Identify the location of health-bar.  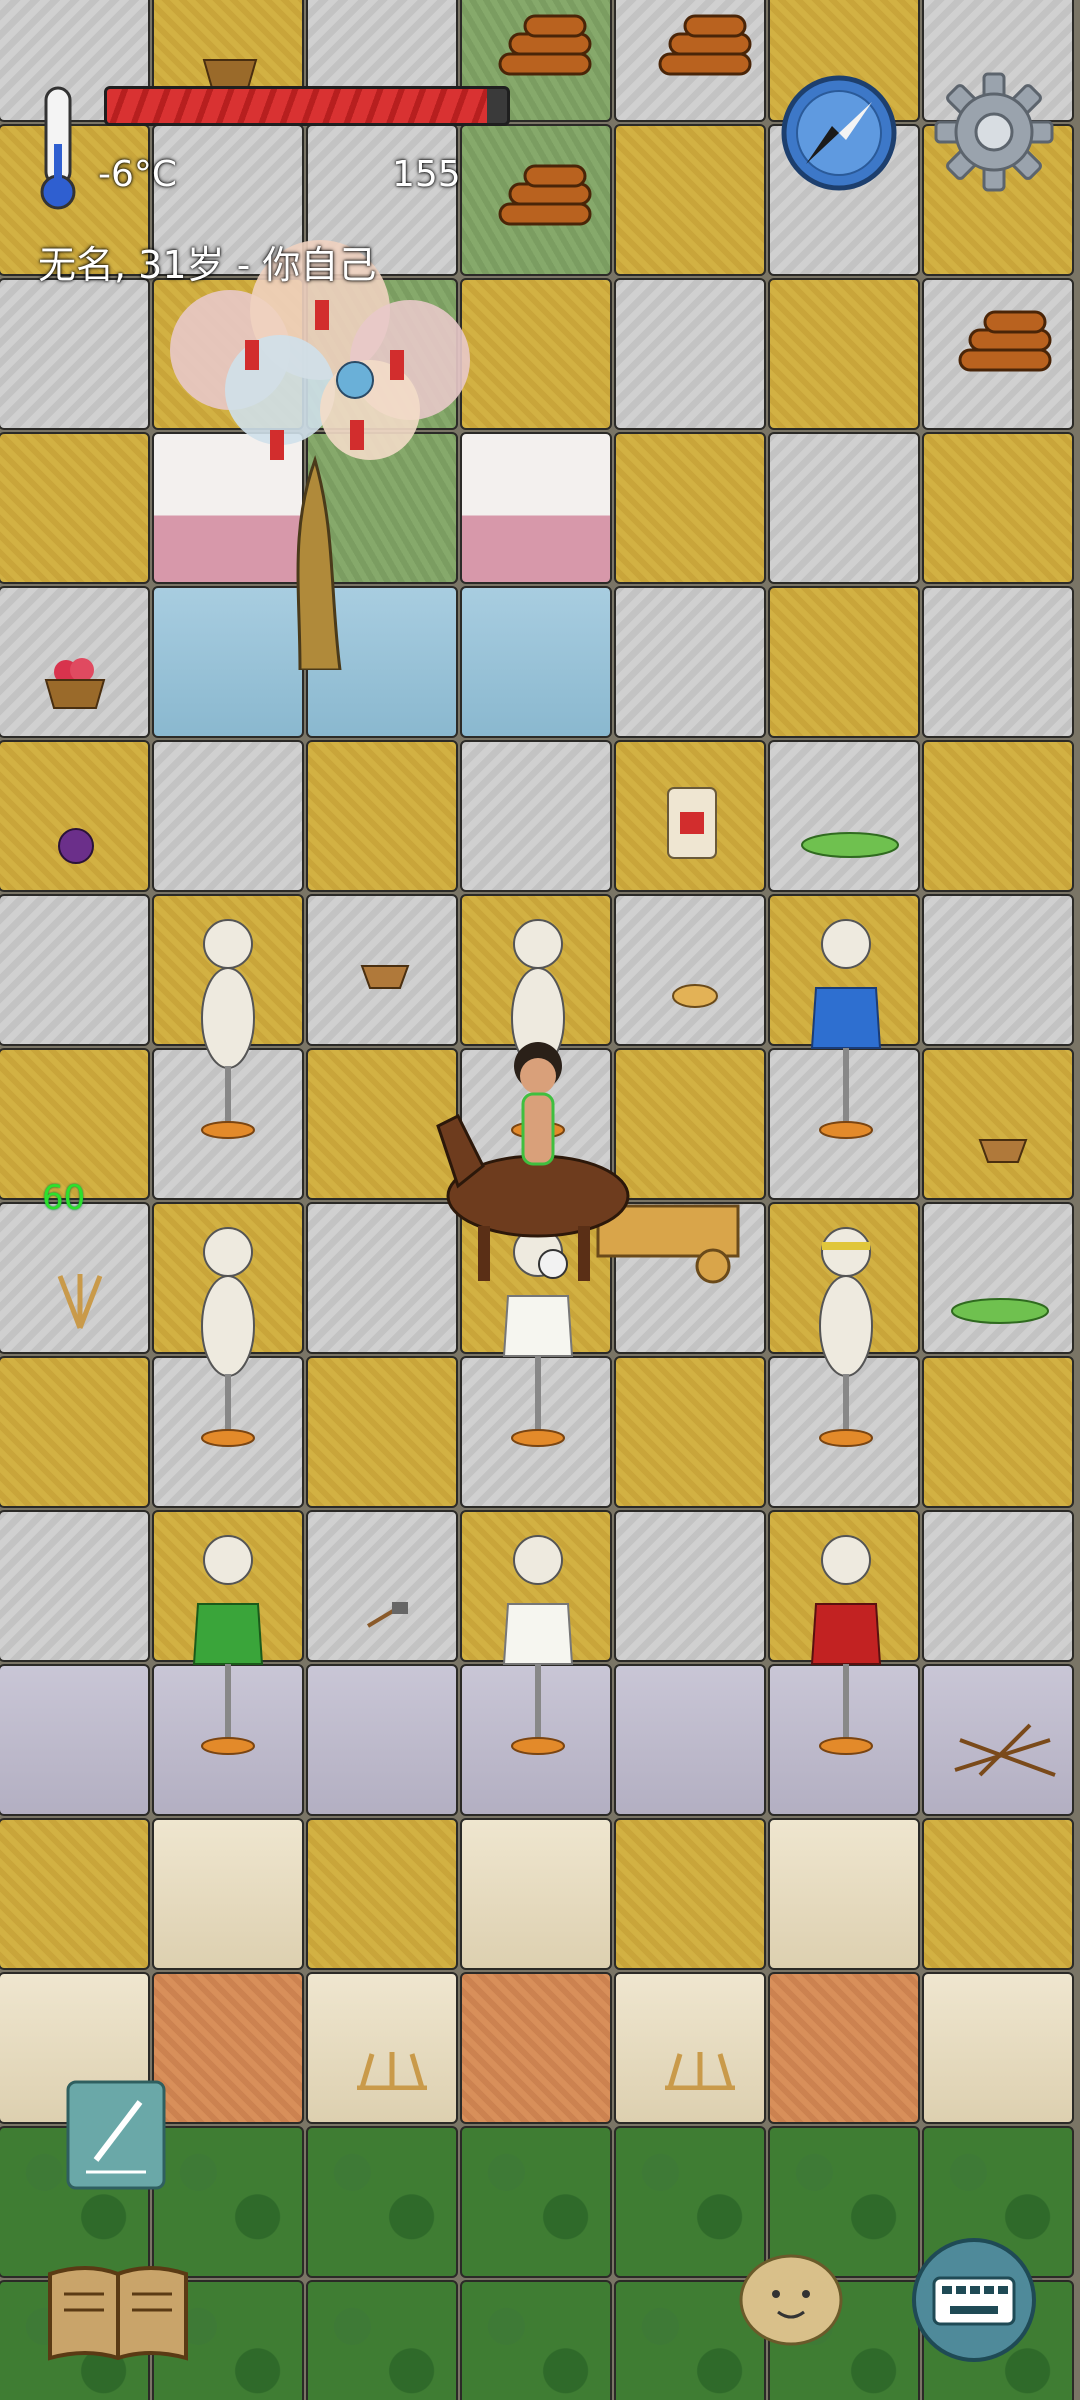
(307, 106).